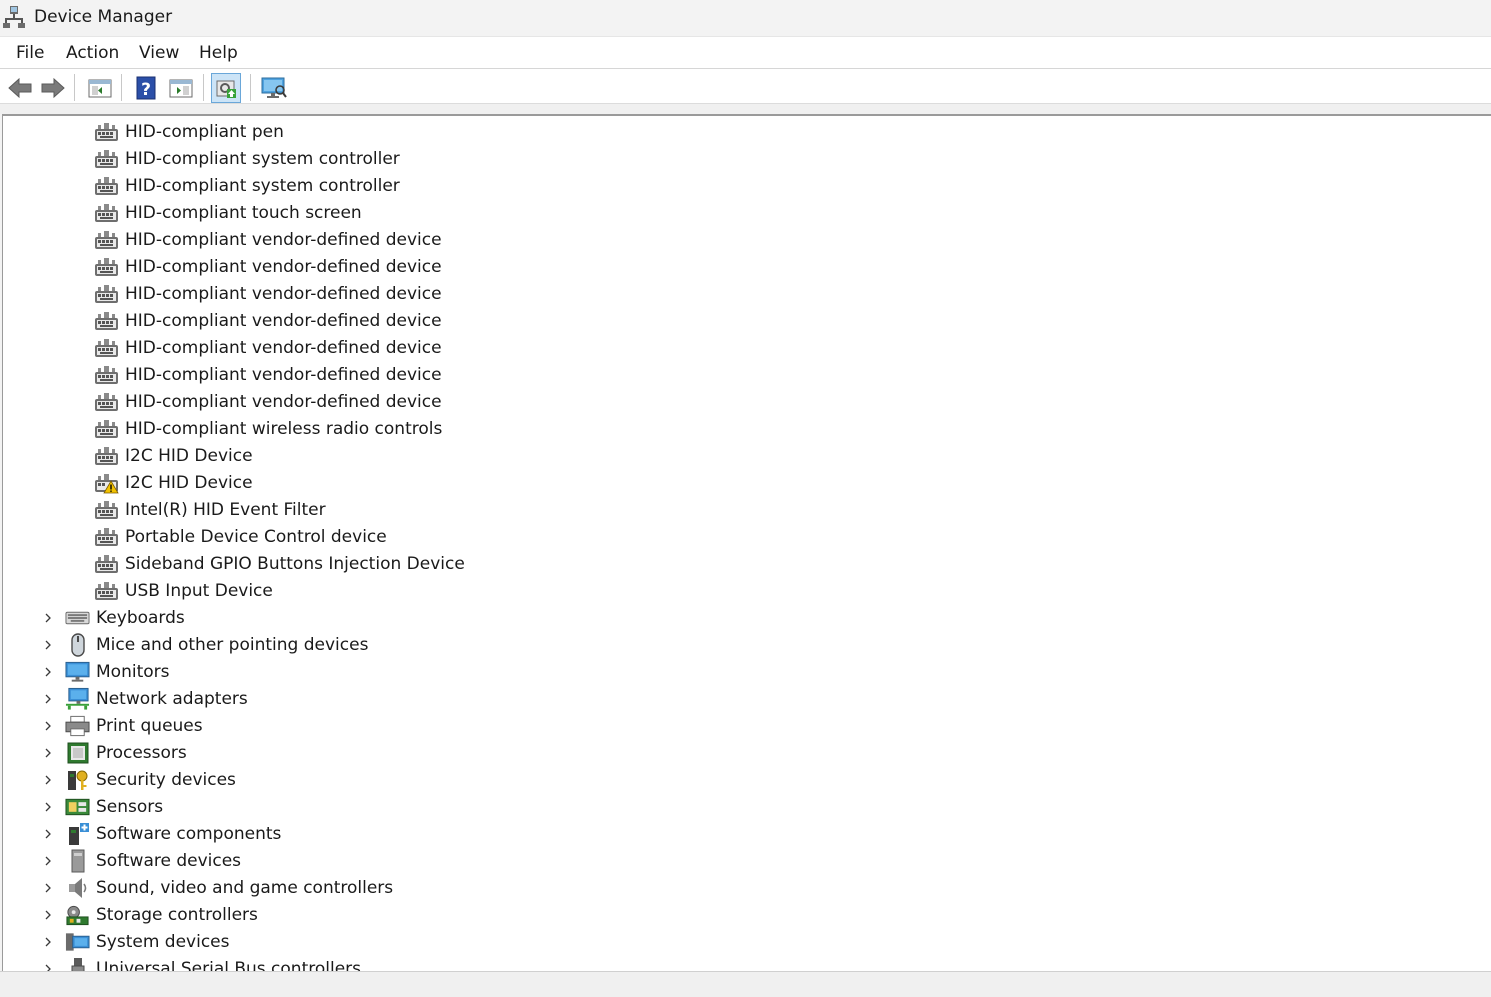 This screenshot has height=997, width=1491. What do you see at coordinates (141, 752) in the screenshot?
I see `category-label: Processors` at bounding box center [141, 752].